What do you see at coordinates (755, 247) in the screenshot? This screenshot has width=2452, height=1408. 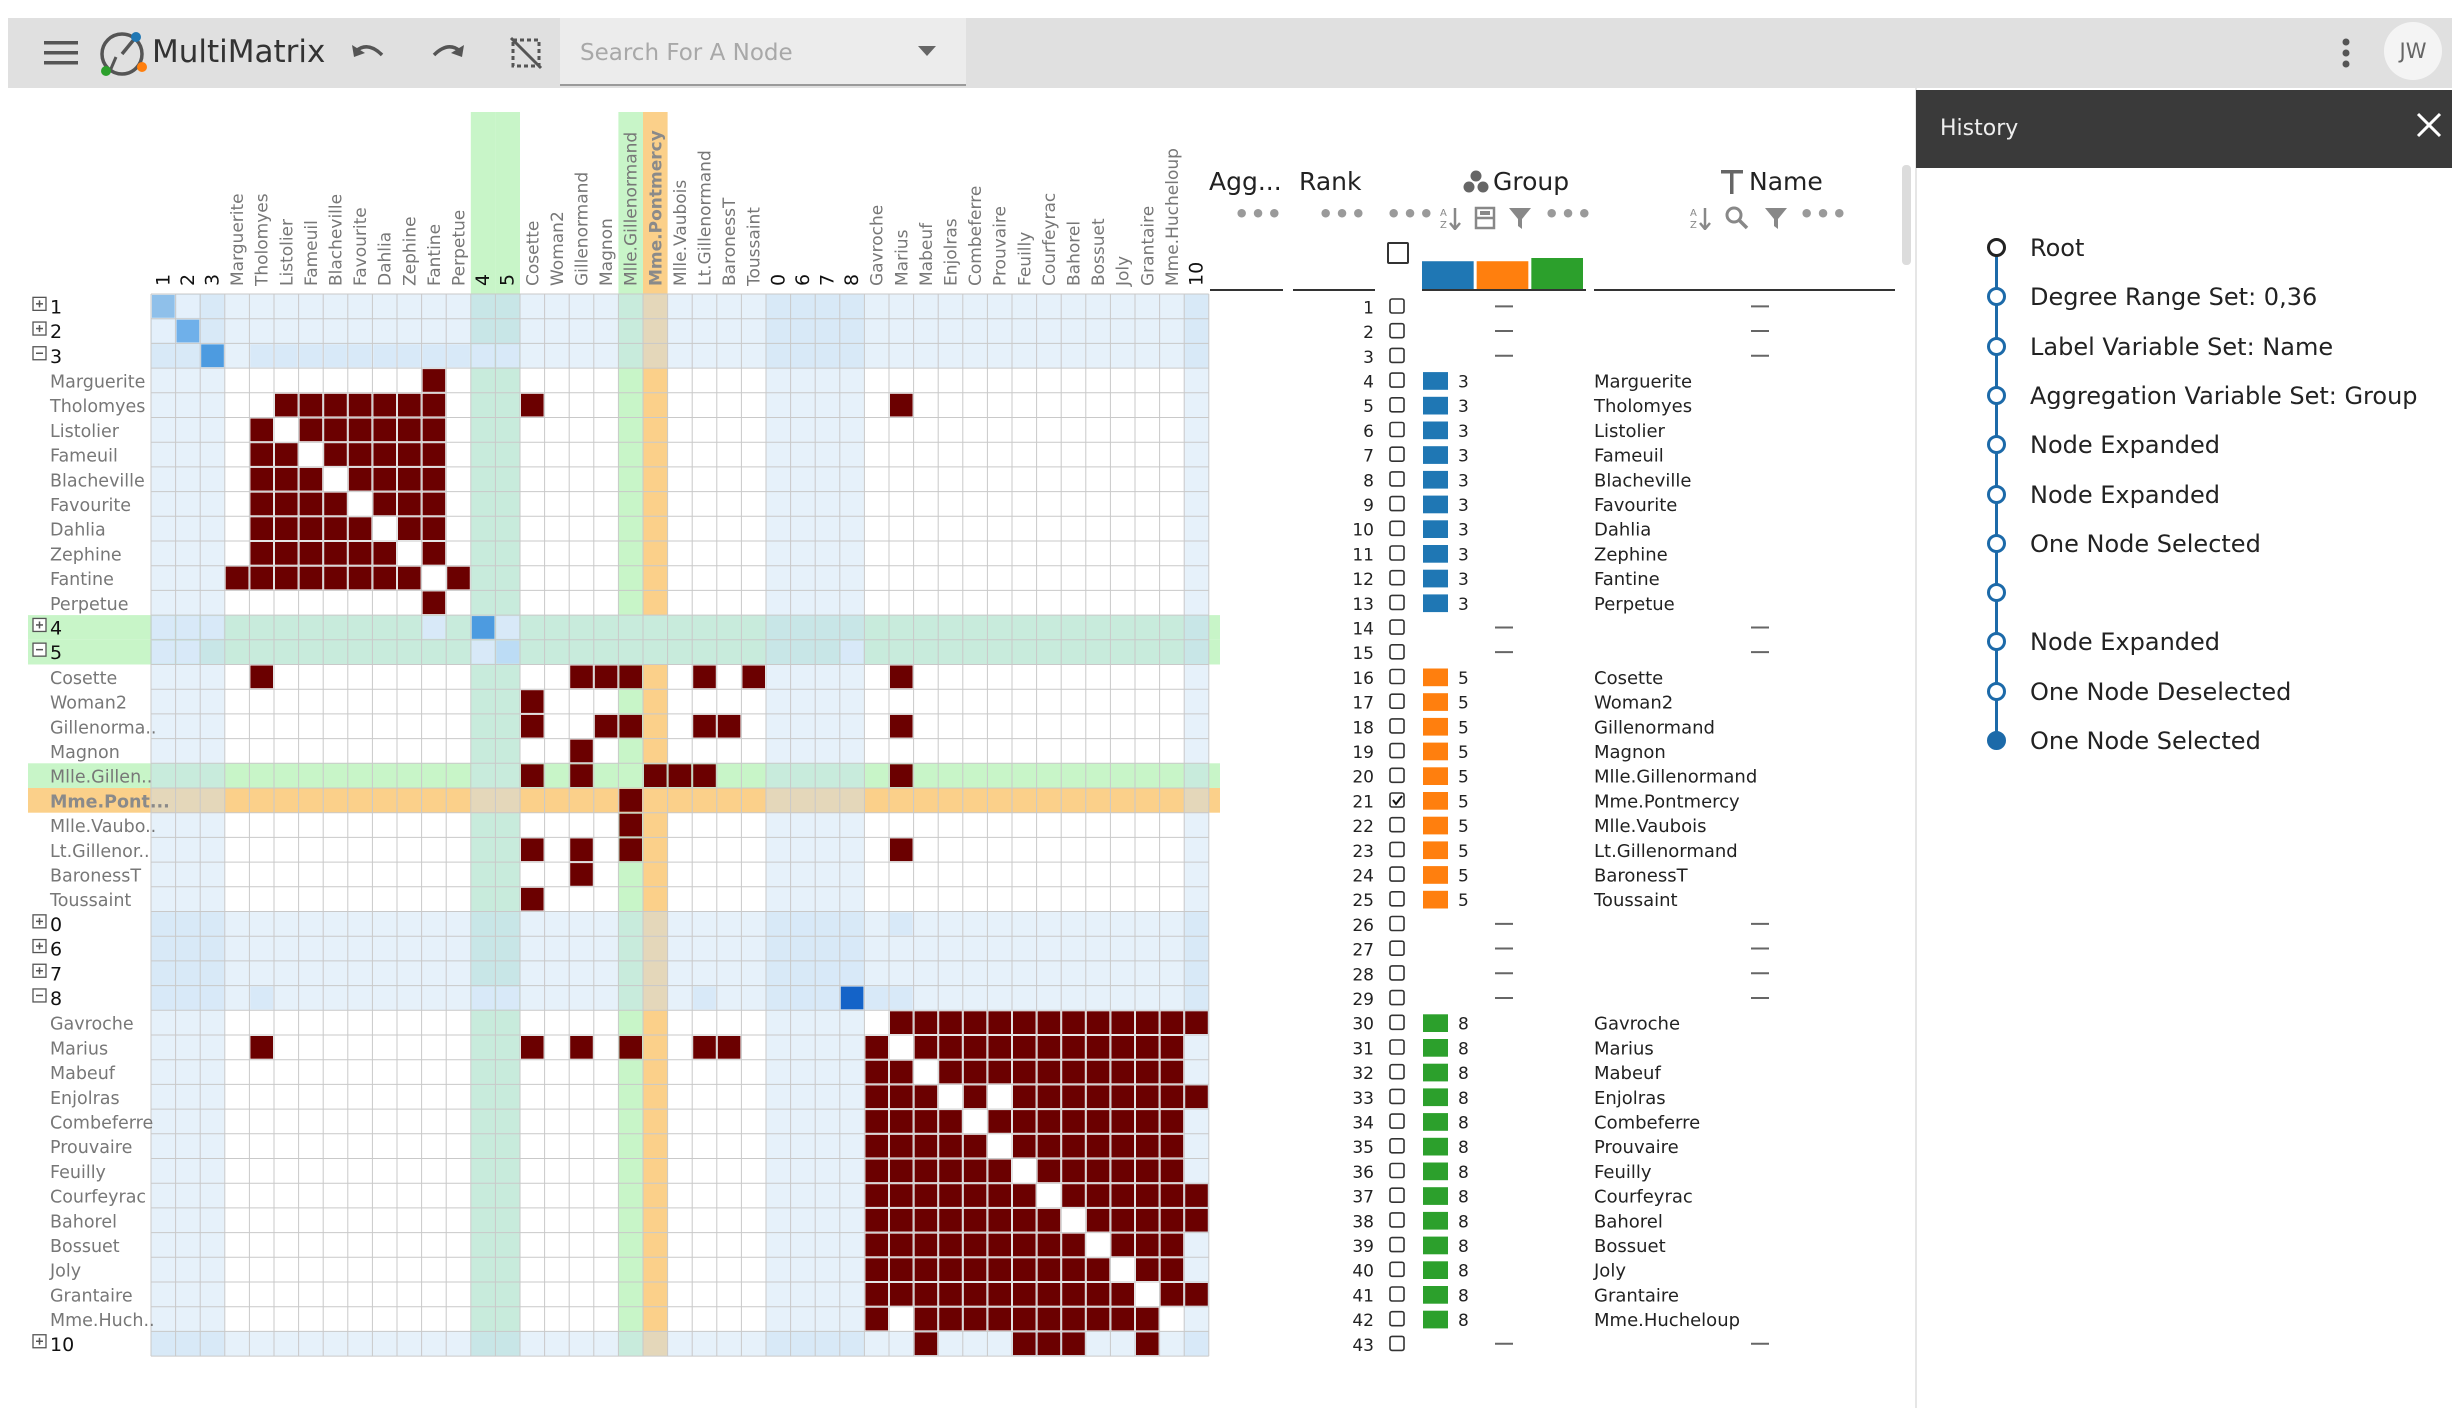 I see `column-label: Toussaint` at bounding box center [755, 247].